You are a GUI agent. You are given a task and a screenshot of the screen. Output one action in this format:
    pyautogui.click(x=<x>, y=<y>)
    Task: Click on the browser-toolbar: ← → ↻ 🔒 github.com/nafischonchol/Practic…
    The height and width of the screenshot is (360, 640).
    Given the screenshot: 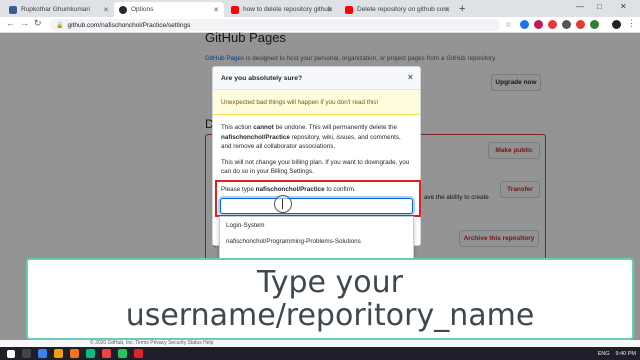 What is the action you would take?
    pyautogui.click(x=320, y=25)
    